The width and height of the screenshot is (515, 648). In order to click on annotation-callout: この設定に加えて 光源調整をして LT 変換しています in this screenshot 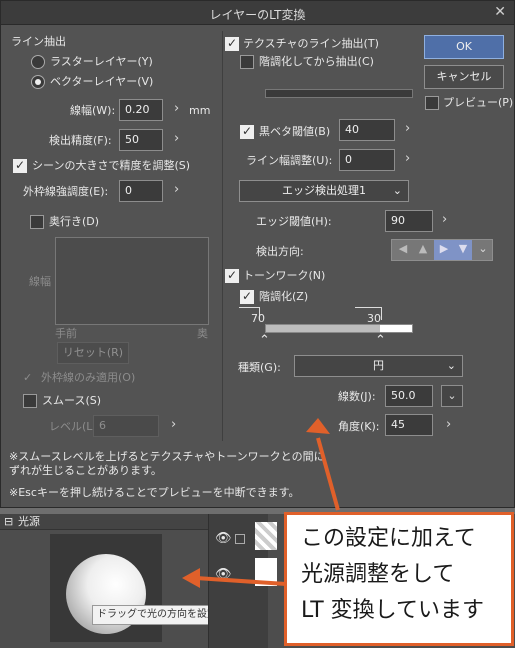, I will do `click(399, 579)`.